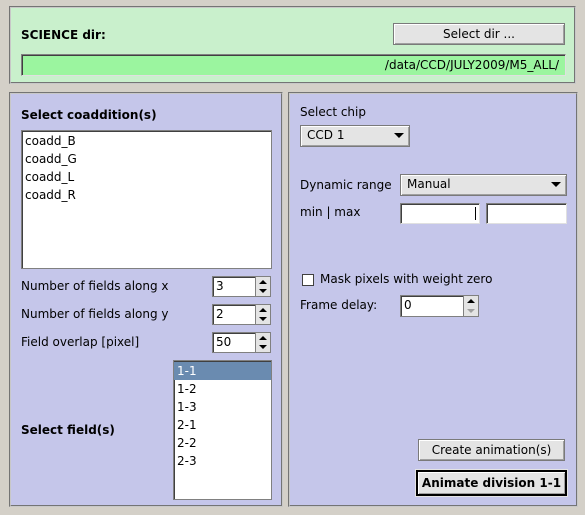  I want to click on select-field-heading: Select field(s), so click(68, 430).